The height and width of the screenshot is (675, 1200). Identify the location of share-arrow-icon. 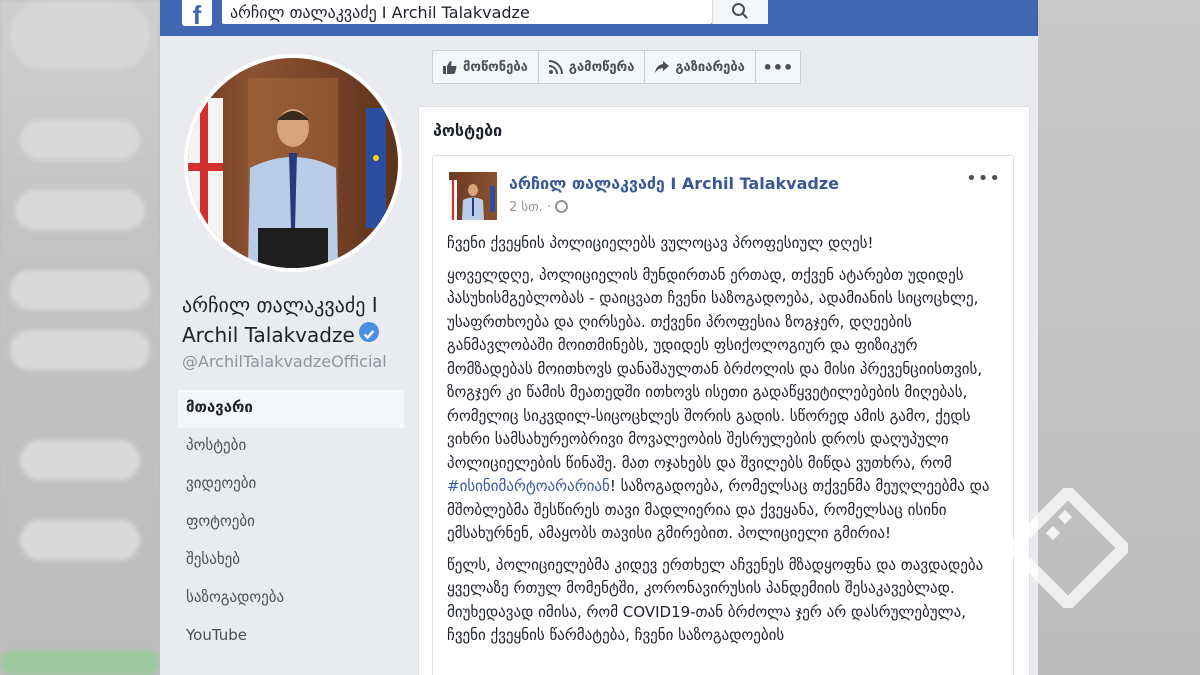
(662, 67).